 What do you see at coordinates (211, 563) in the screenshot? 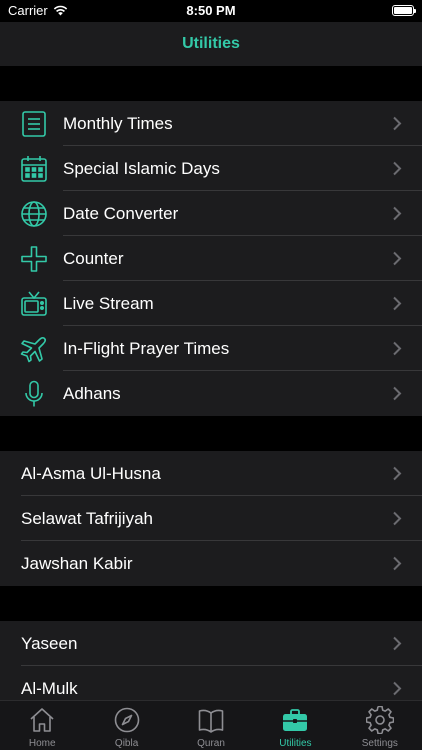
I see `row-jawshan-kabir: Jawshan Kabir` at bounding box center [211, 563].